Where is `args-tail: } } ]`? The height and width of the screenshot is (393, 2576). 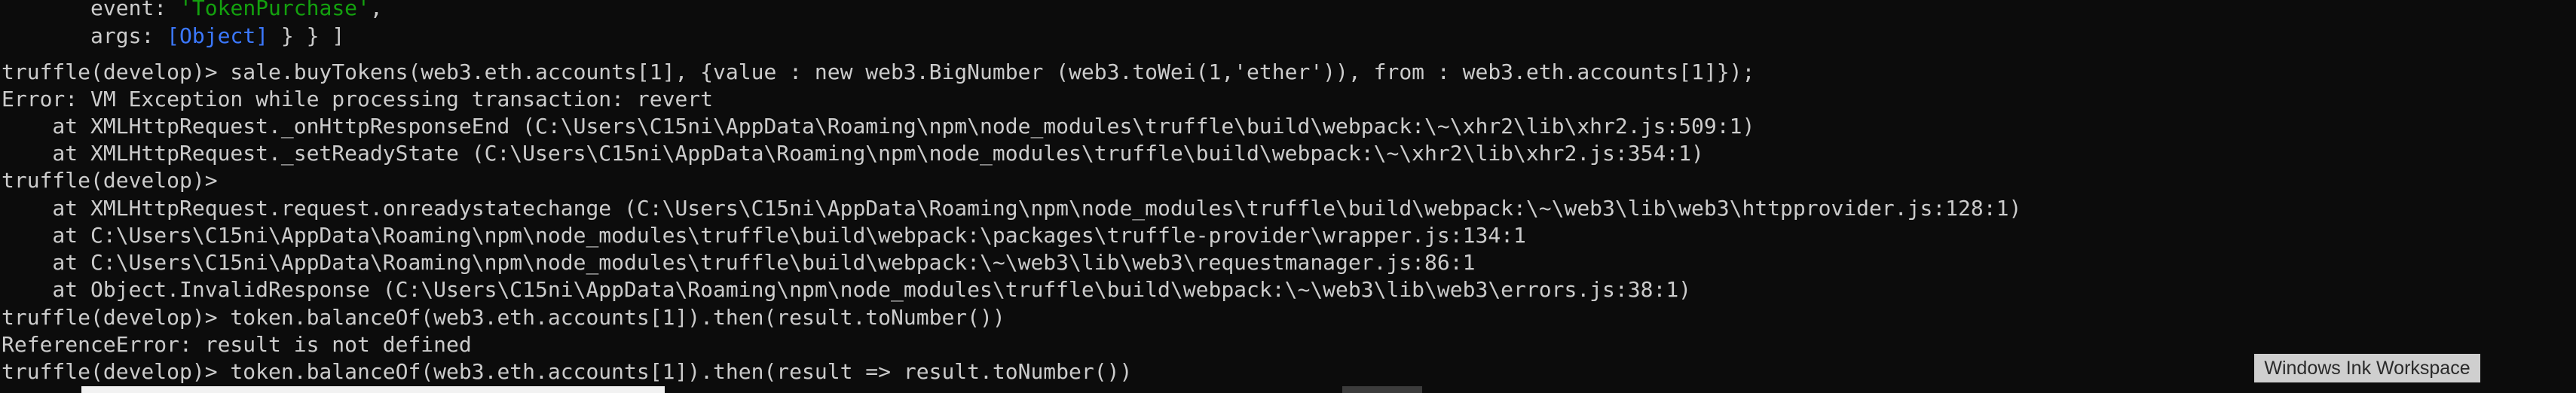
args-tail: } } ] is located at coordinates (307, 35).